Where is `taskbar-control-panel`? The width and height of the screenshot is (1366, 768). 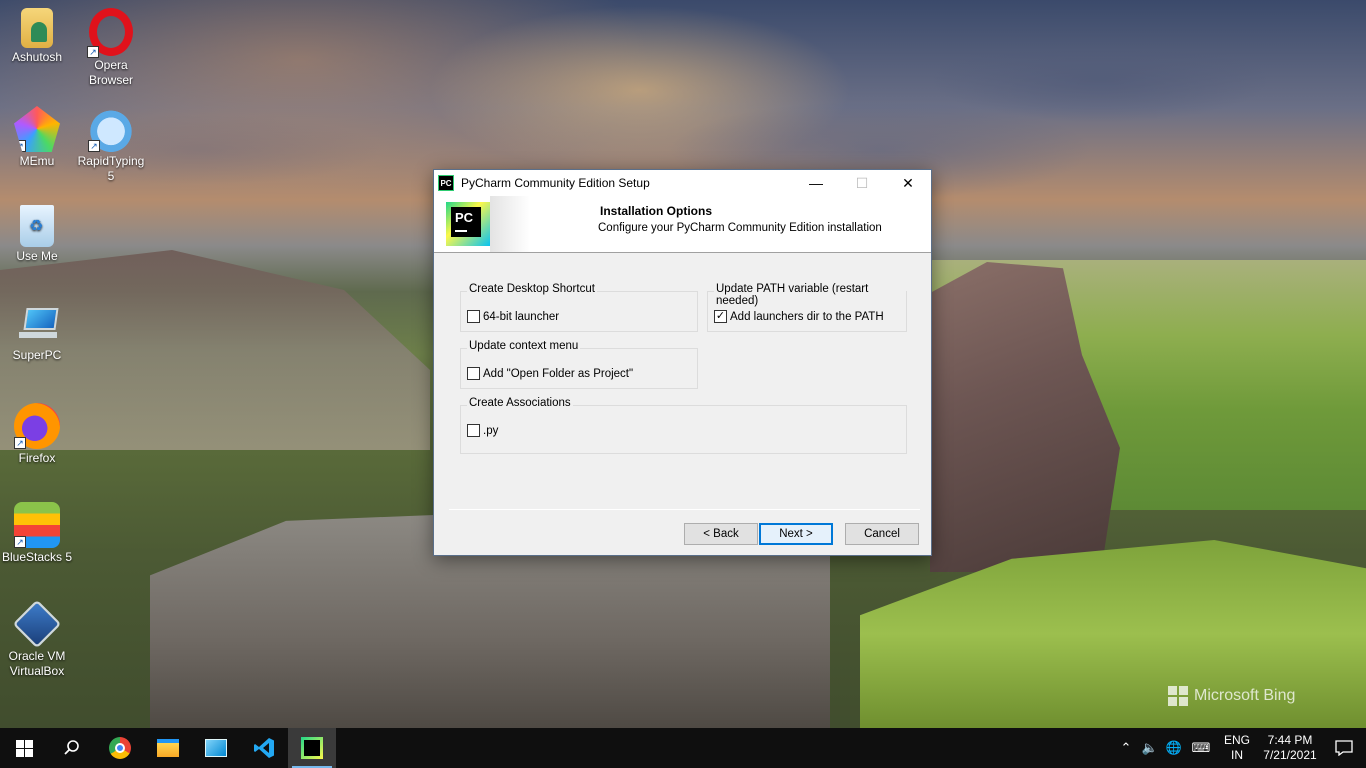
taskbar-control-panel is located at coordinates (216, 748).